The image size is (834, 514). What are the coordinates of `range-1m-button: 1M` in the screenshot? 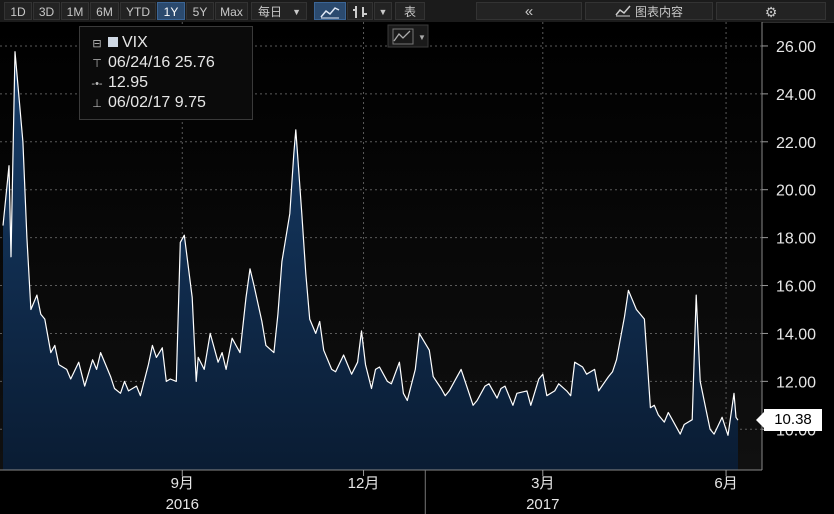 It's located at (75, 11).